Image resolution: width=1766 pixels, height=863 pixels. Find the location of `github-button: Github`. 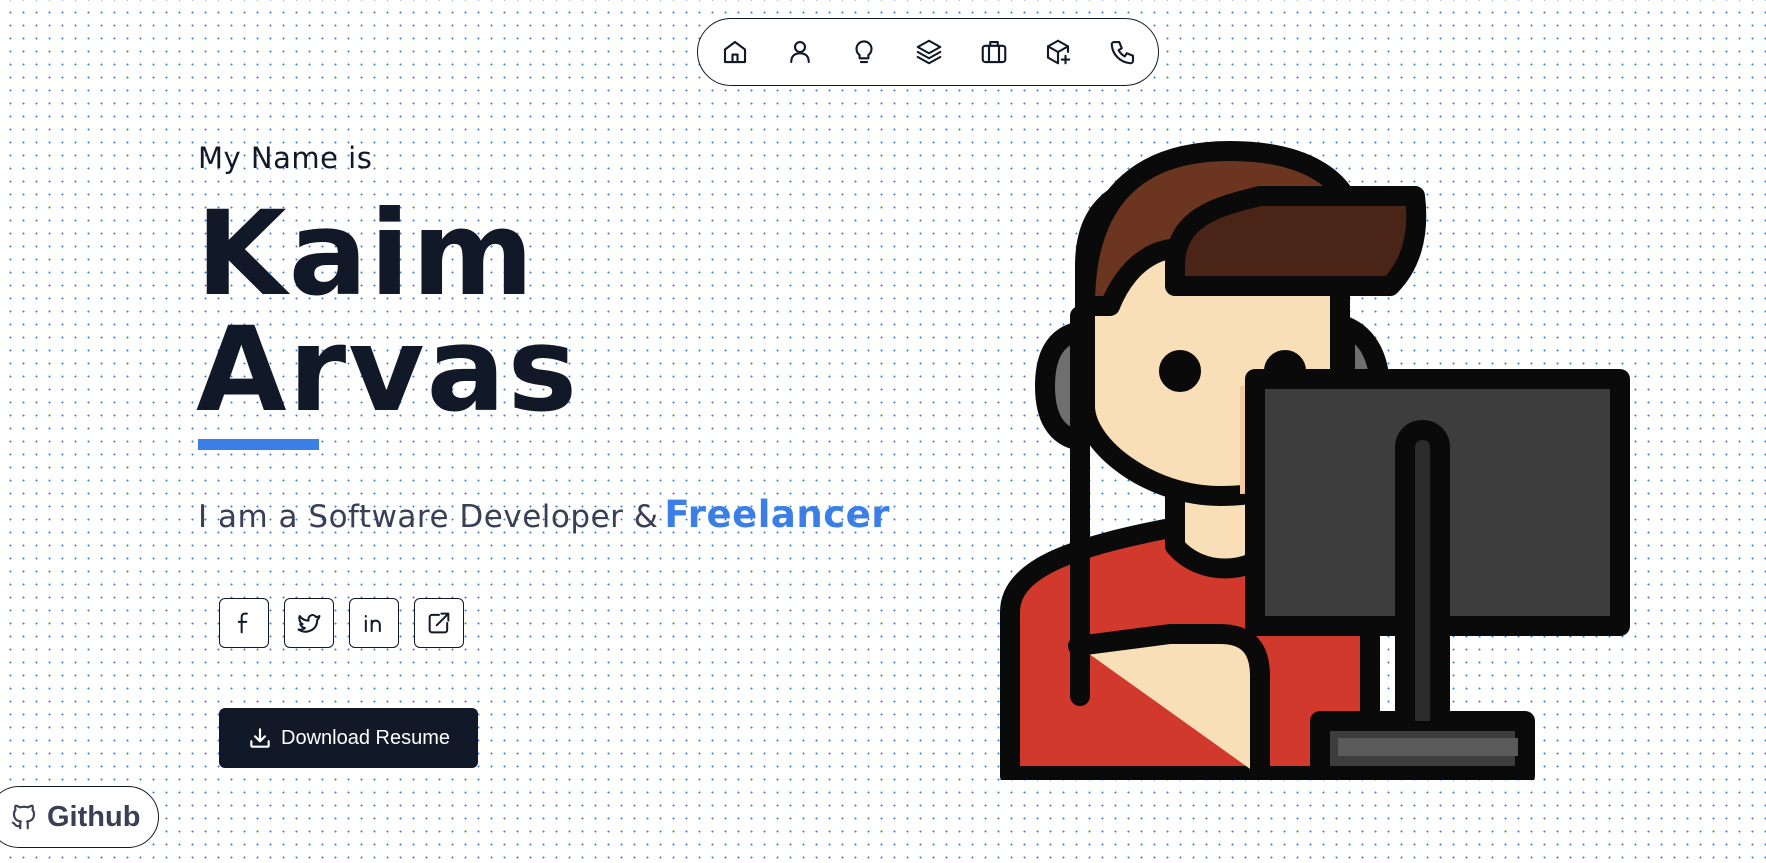

github-button: Github is located at coordinates (79, 817).